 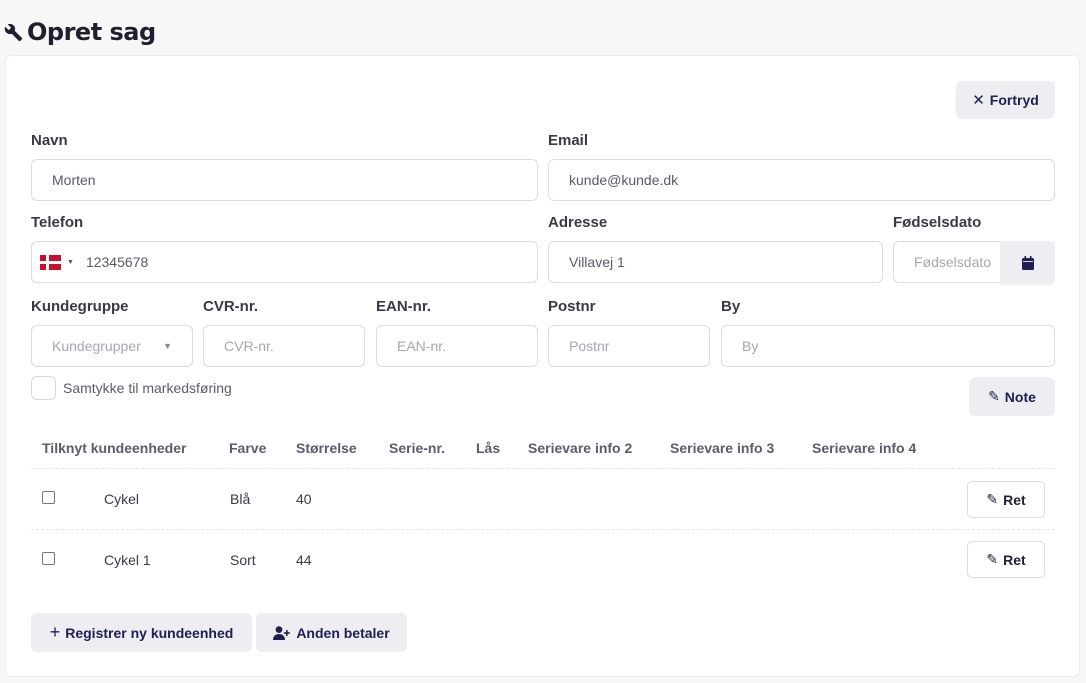 I want to click on phone-value: 12345678, so click(x=117, y=262).